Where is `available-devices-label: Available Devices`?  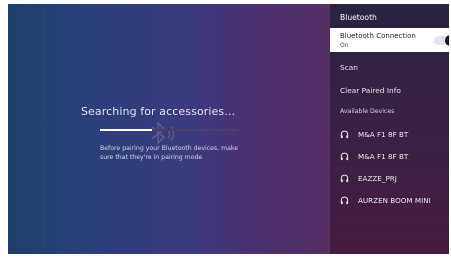 available-devices-label: Available Devices is located at coordinates (367, 111).